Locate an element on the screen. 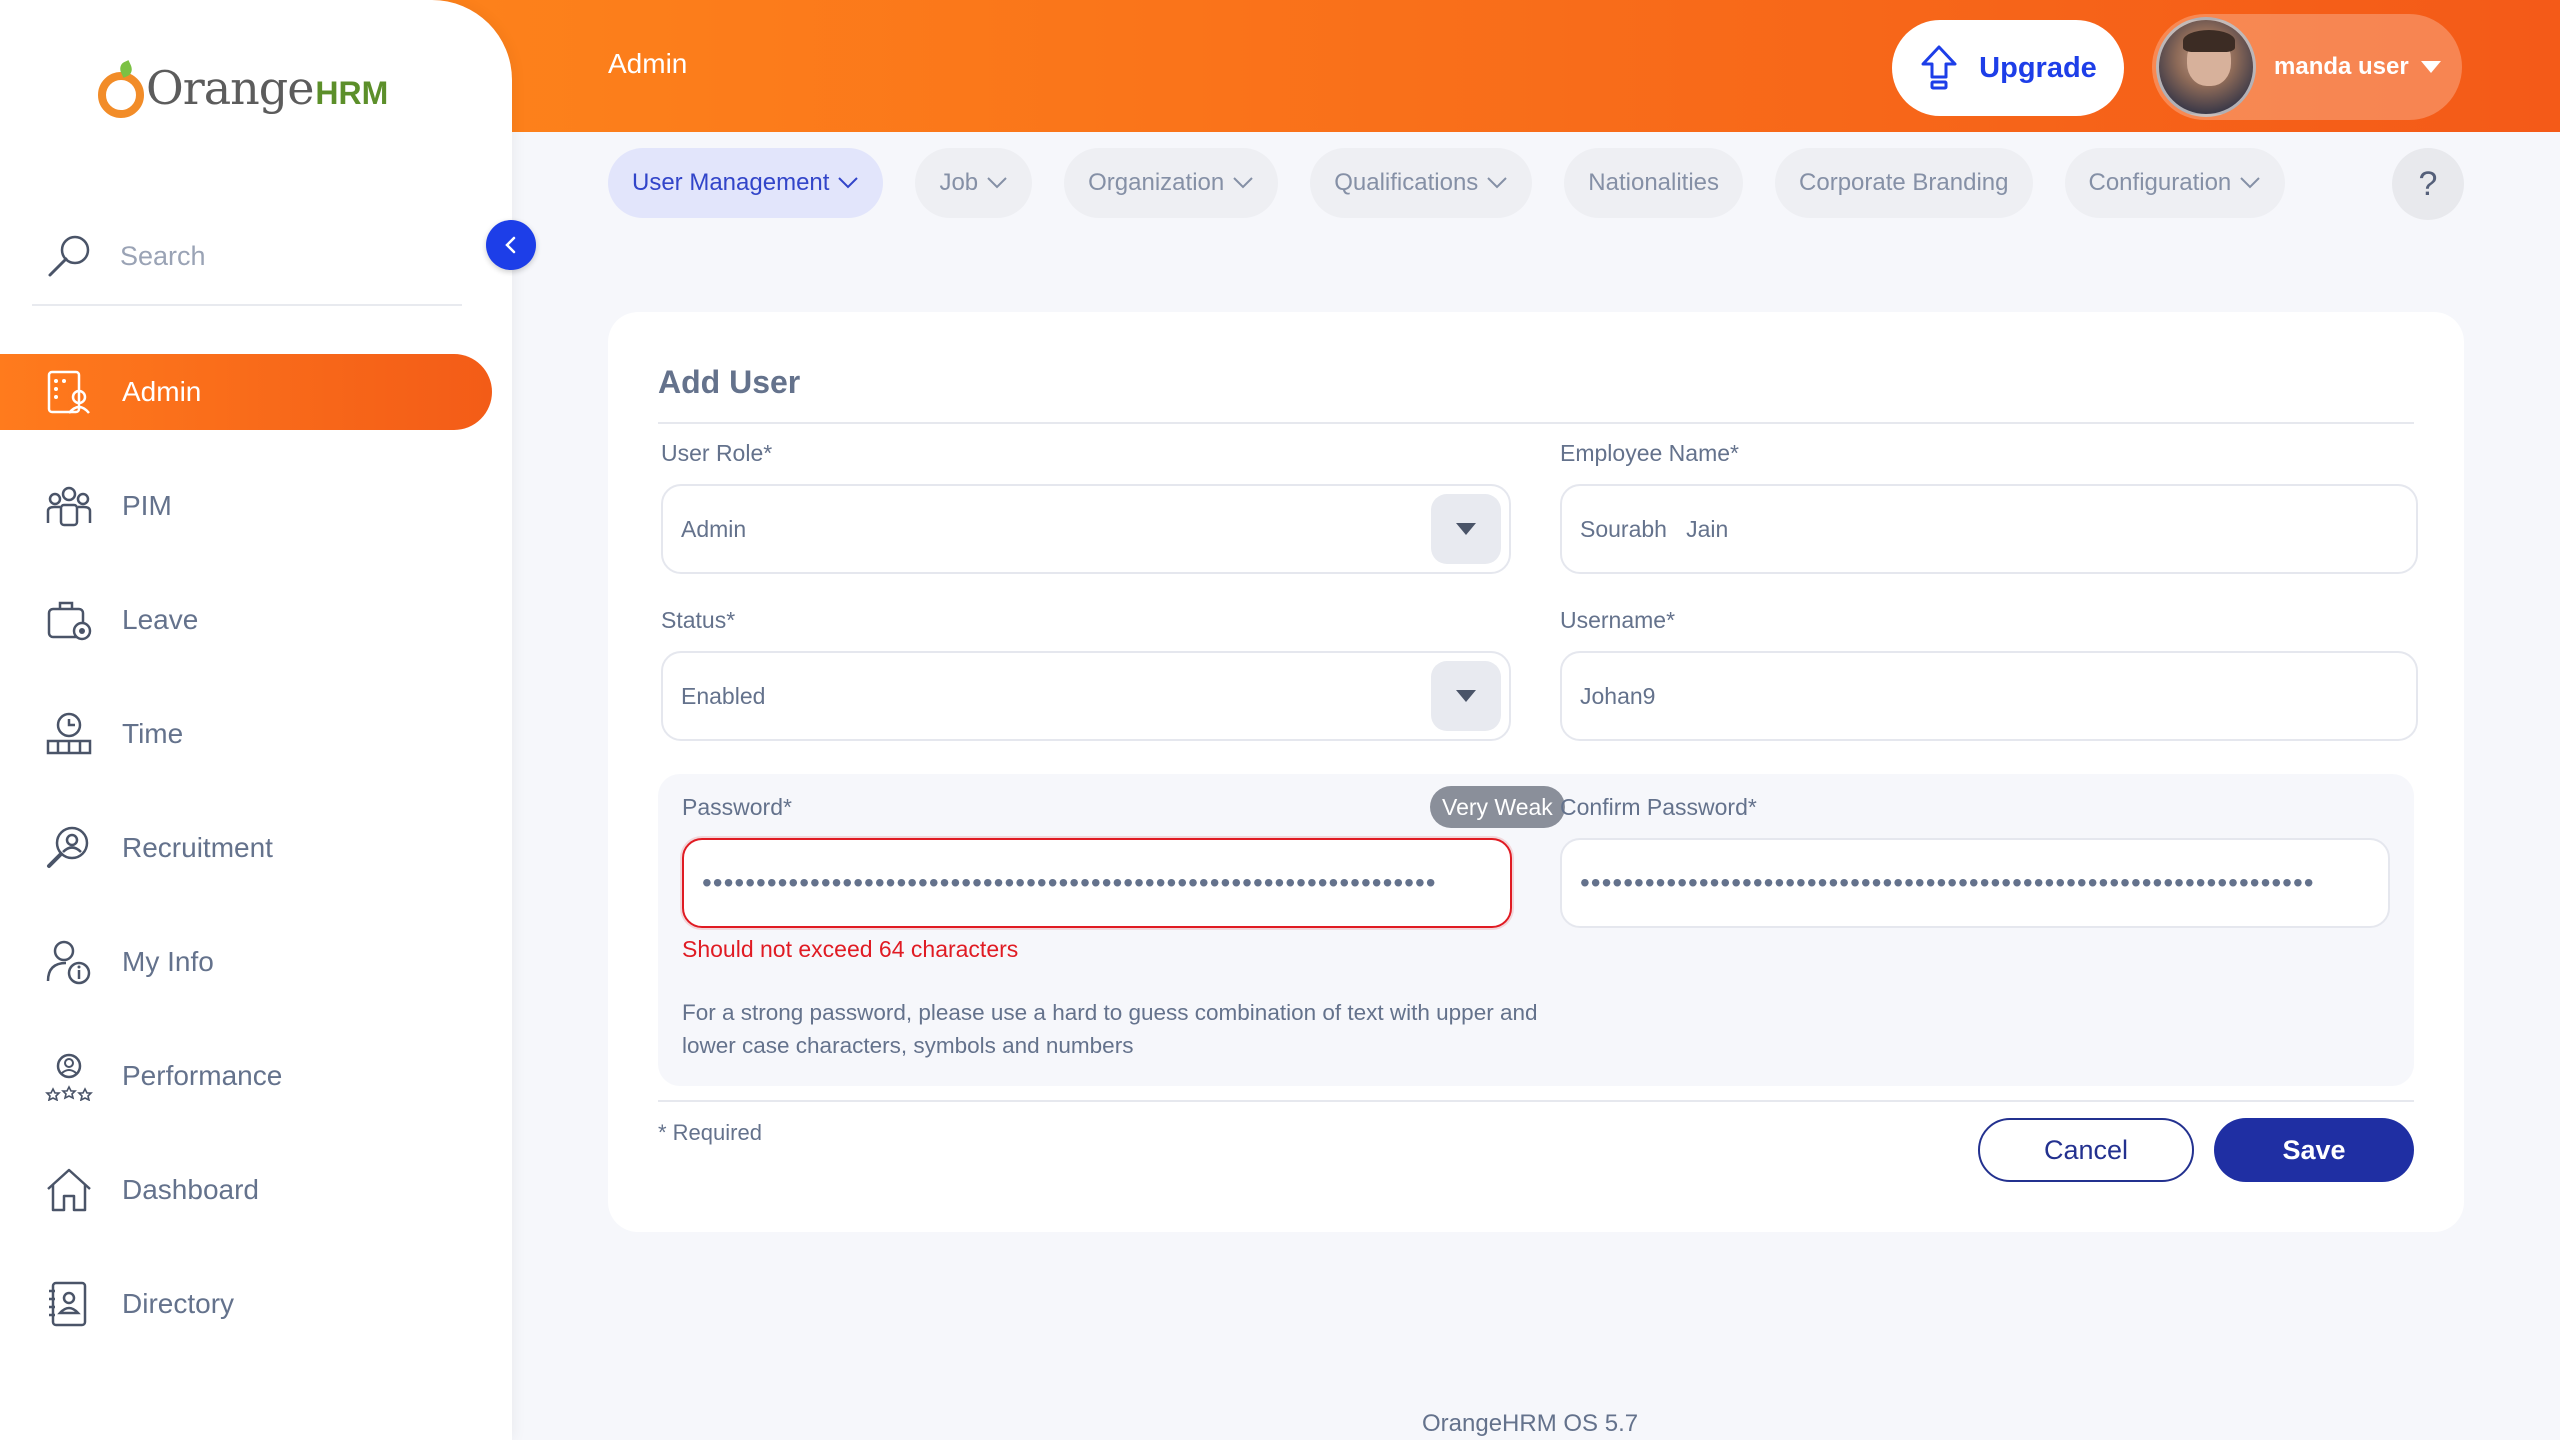 This screenshot has width=2560, height=1440. sidebar-item-dashboard: Dashboard is located at coordinates (246, 1190).